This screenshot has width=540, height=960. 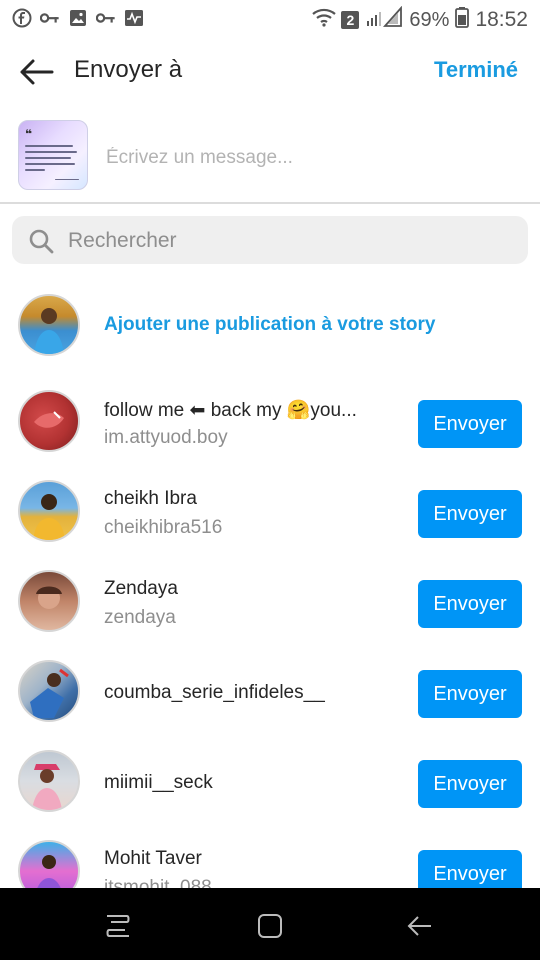 I want to click on header: Envoyer à Terminé, so click(x=270, y=72).